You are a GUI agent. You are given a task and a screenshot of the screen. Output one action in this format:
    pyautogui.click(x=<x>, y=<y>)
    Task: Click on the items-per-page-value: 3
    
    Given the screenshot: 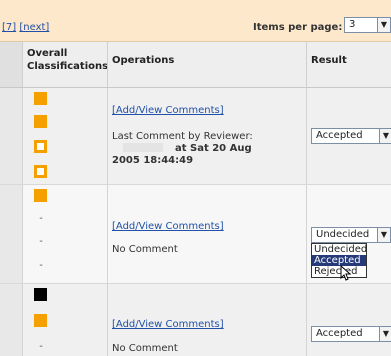 What is the action you would take?
    pyautogui.click(x=352, y=24)
    